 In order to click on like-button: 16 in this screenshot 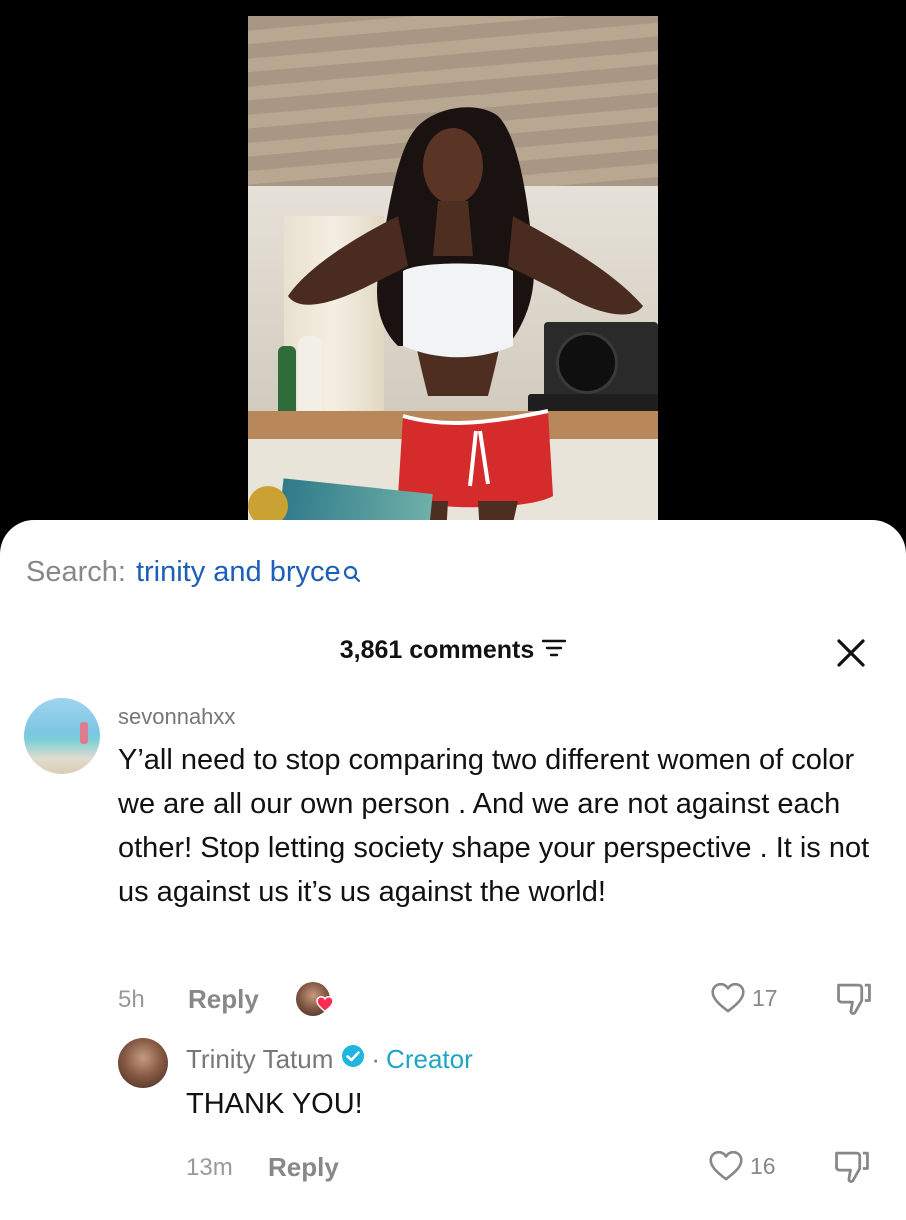, I will do `click(742, 1166)`.